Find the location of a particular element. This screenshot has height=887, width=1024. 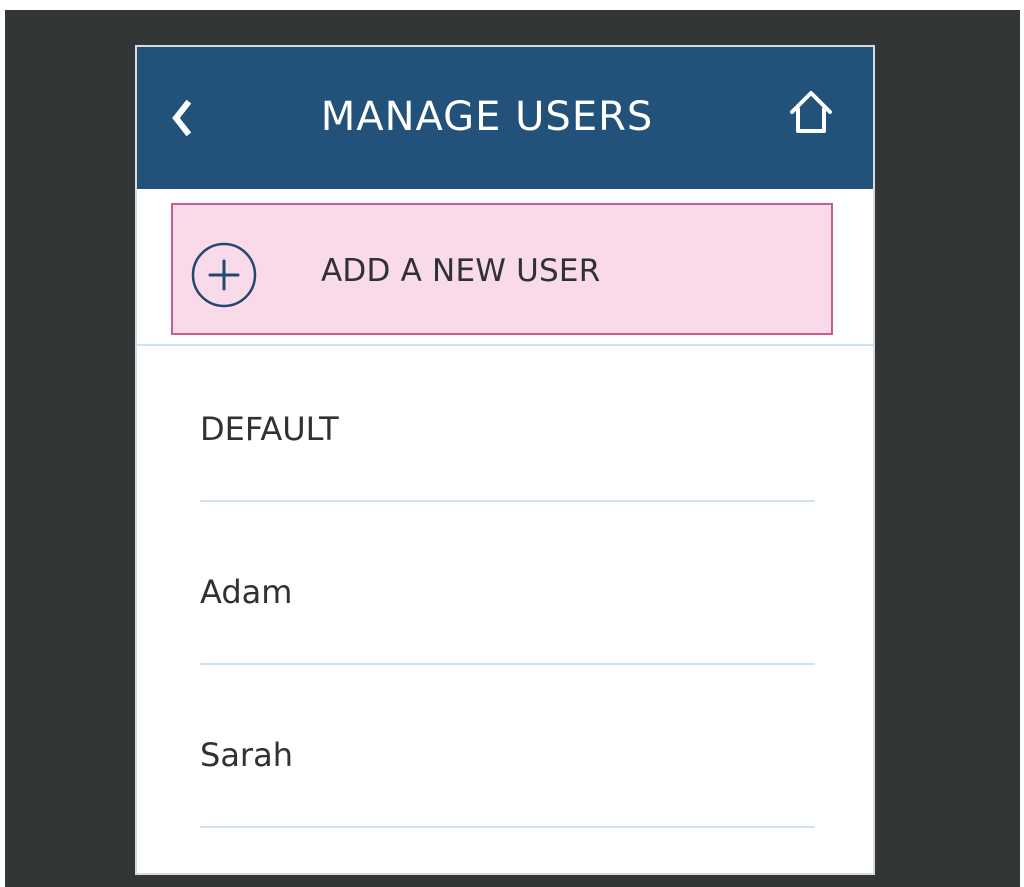

user-name: Adam is located at coordinates (246, 592).